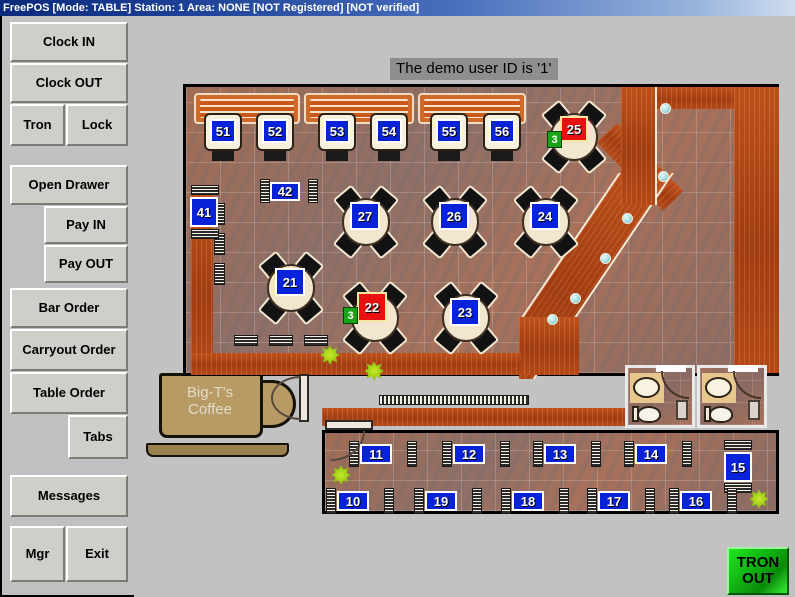  I want to click on table-18: 18, so click(528, 501).